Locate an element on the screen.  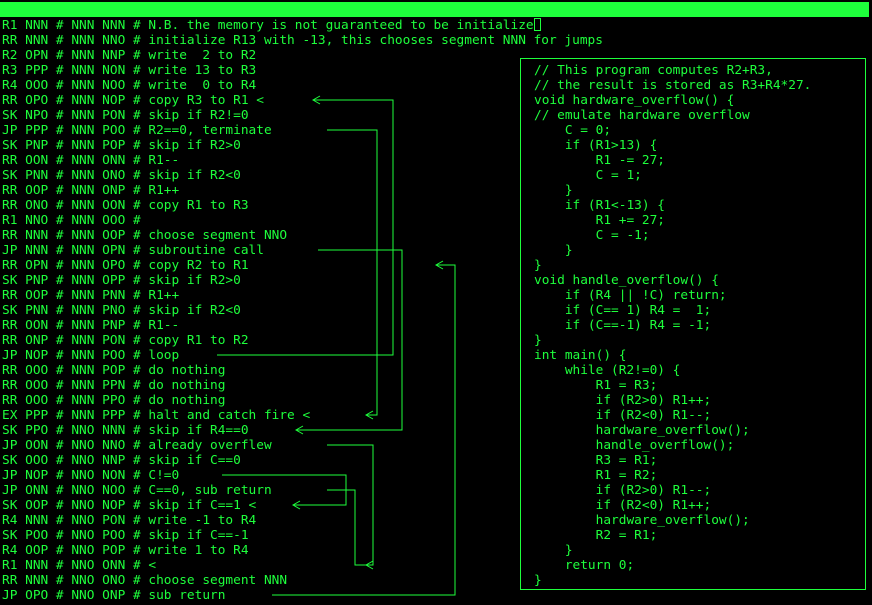
c-code-line: if (C== 1) R4 = 1; is located at coordinates (623, 310).